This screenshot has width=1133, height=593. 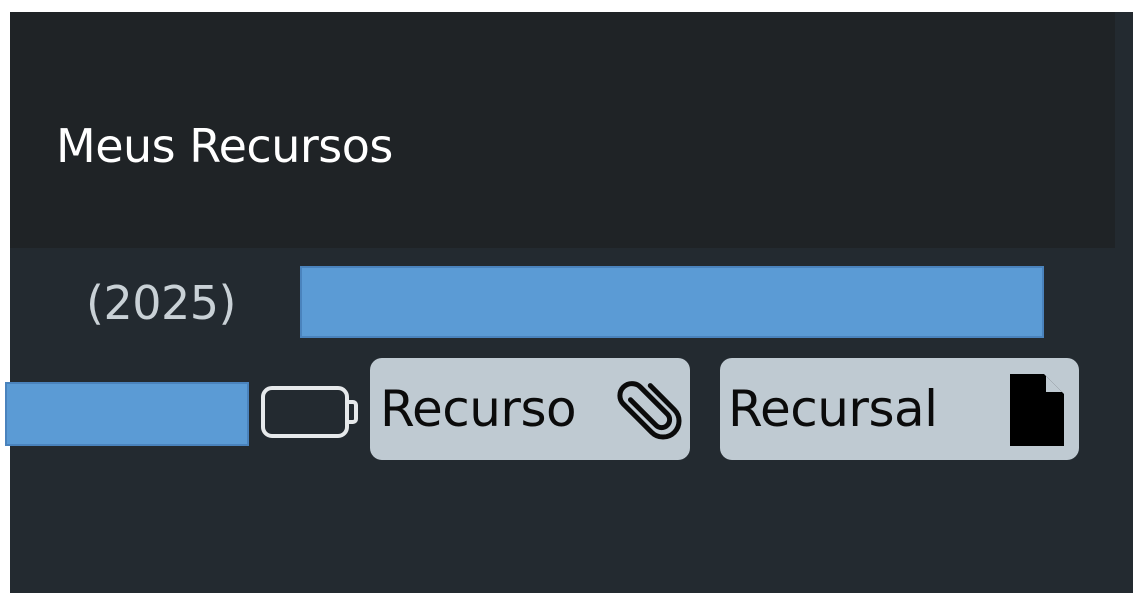 I want to click on paperclip-icon, so click(x=649, y=410).